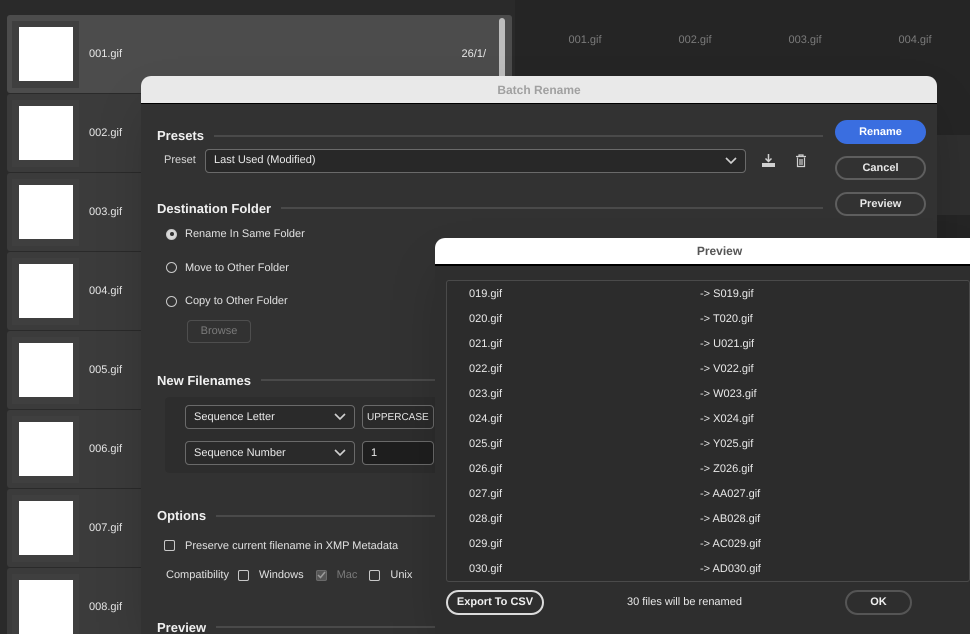  What do you see at coordinates (475, 160) in the screenshot?
I see `preset-dropdown: Last Used (Modified)` at bounding box center [475, 160].